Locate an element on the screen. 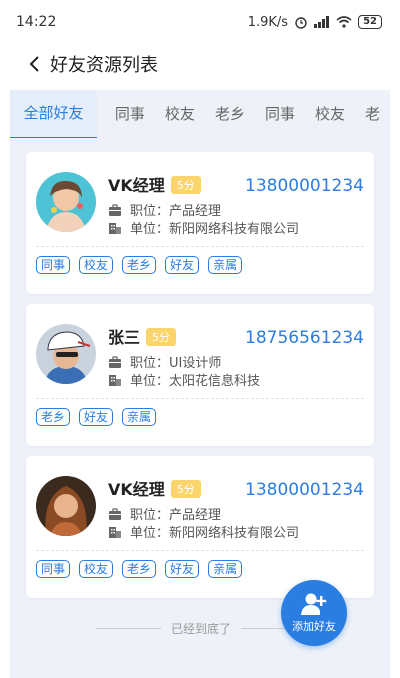  tab-bar: 全部好友 同事 校友 老乡 同事 校友 老 is located at coordinates (200, 114).